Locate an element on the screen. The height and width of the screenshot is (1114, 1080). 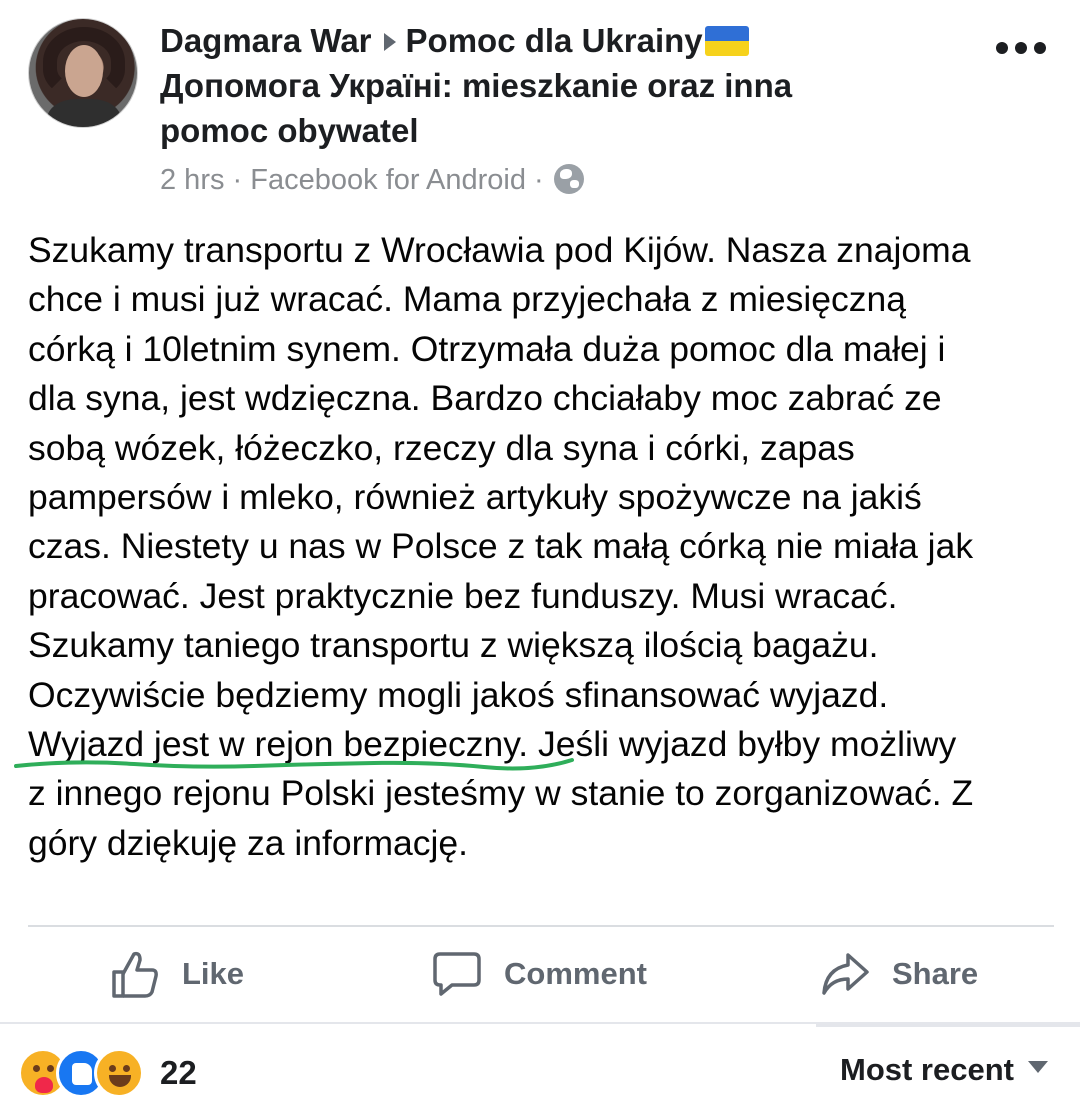
avatar-face is located at coordinates (84, 71).